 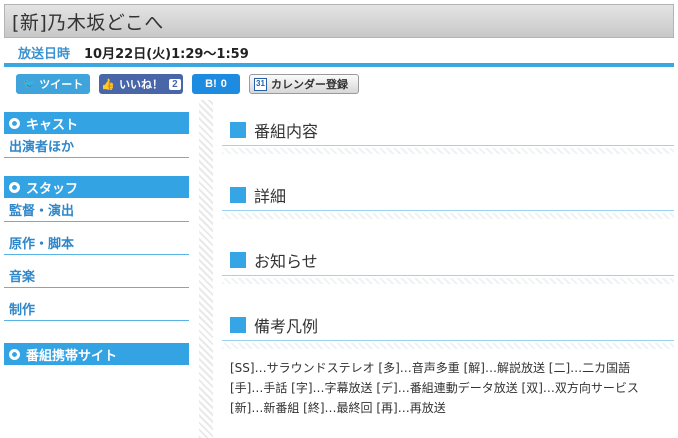 I want to click on broadcast-label: 放送日時, so click(x=44, y=54).